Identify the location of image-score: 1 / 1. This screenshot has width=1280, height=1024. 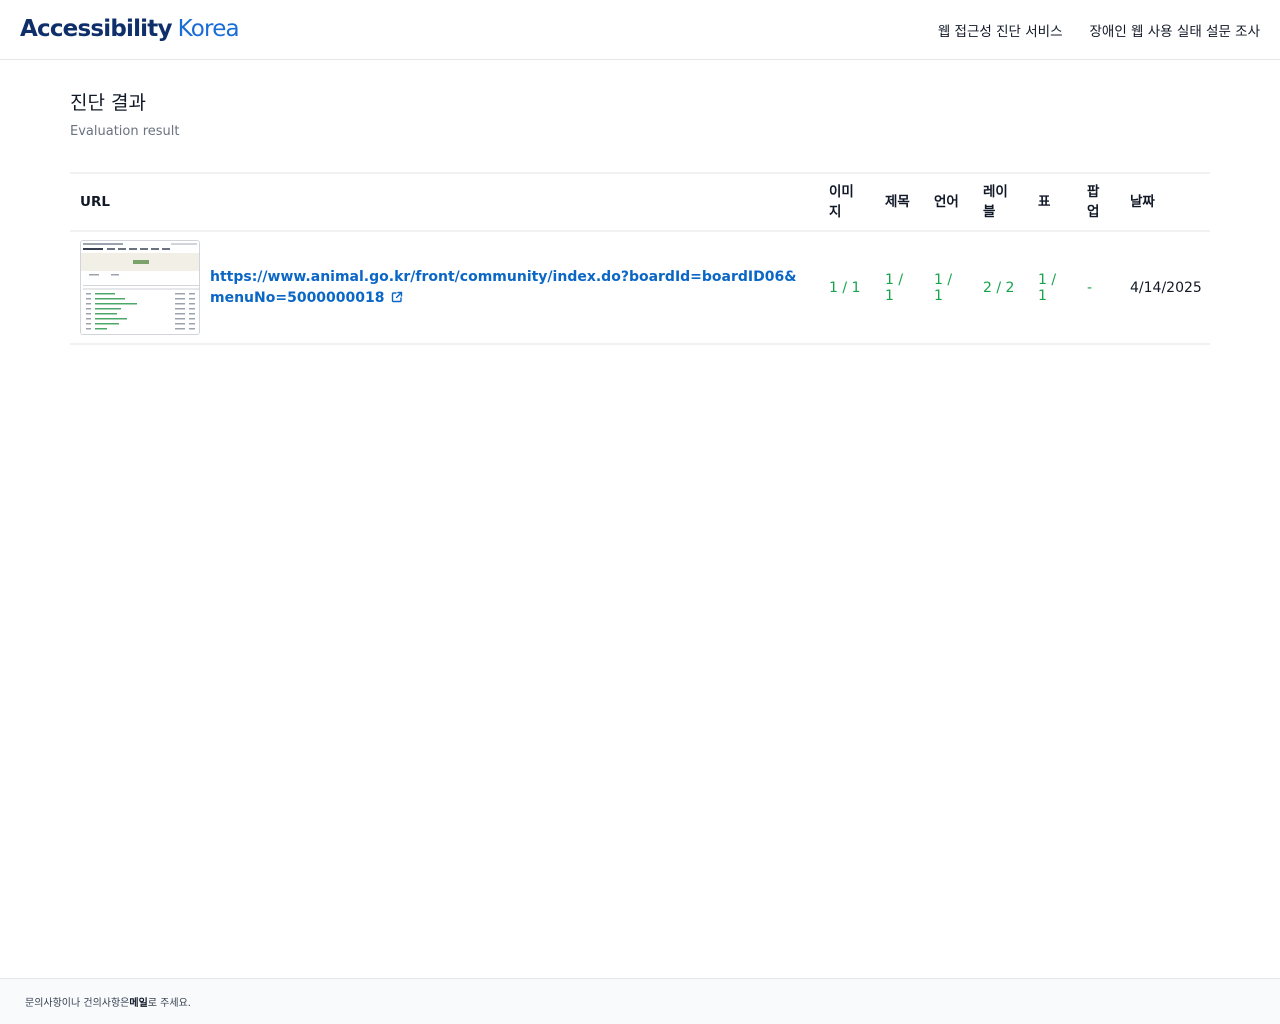
(845, 287).